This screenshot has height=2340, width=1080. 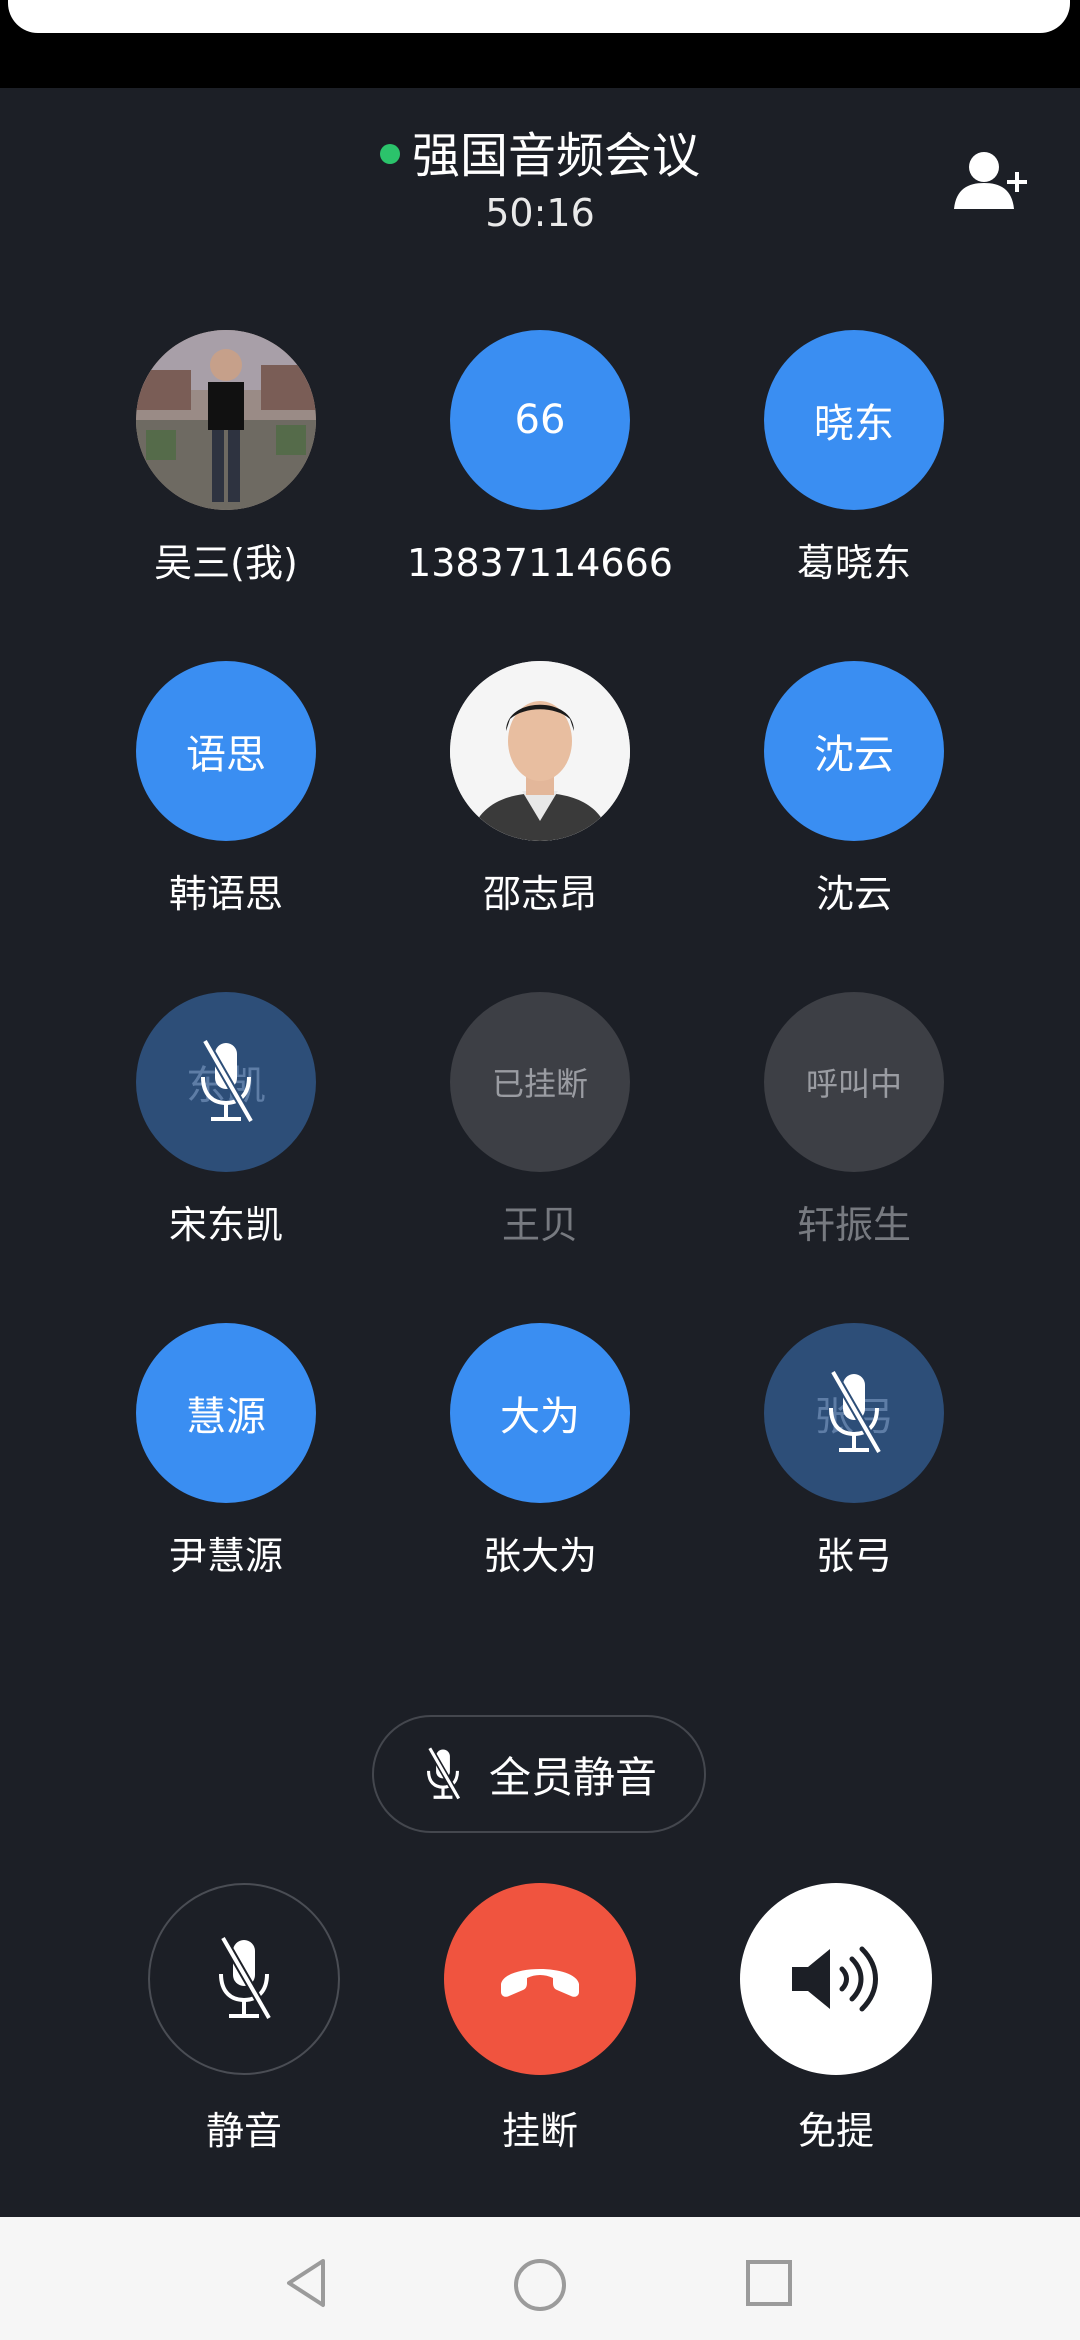 What do you see at coordinates (225, 1225) in the screenshot?
I see `participant-name: 宋东凯` at bounding box center [225, 1225].